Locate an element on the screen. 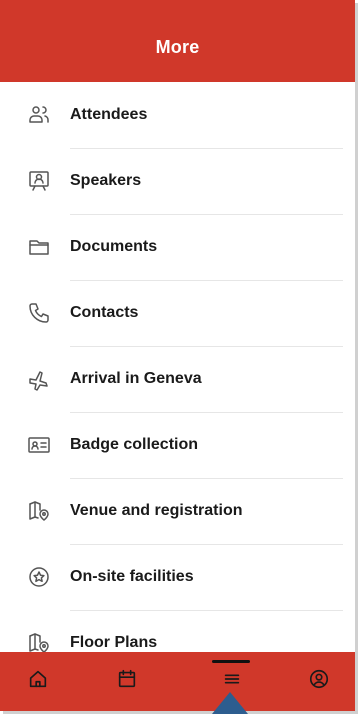 The width and height of the screenshot is (360, 715). menu-item-venue-and-registration: Venue and registration is located at coordinates (177, 511).